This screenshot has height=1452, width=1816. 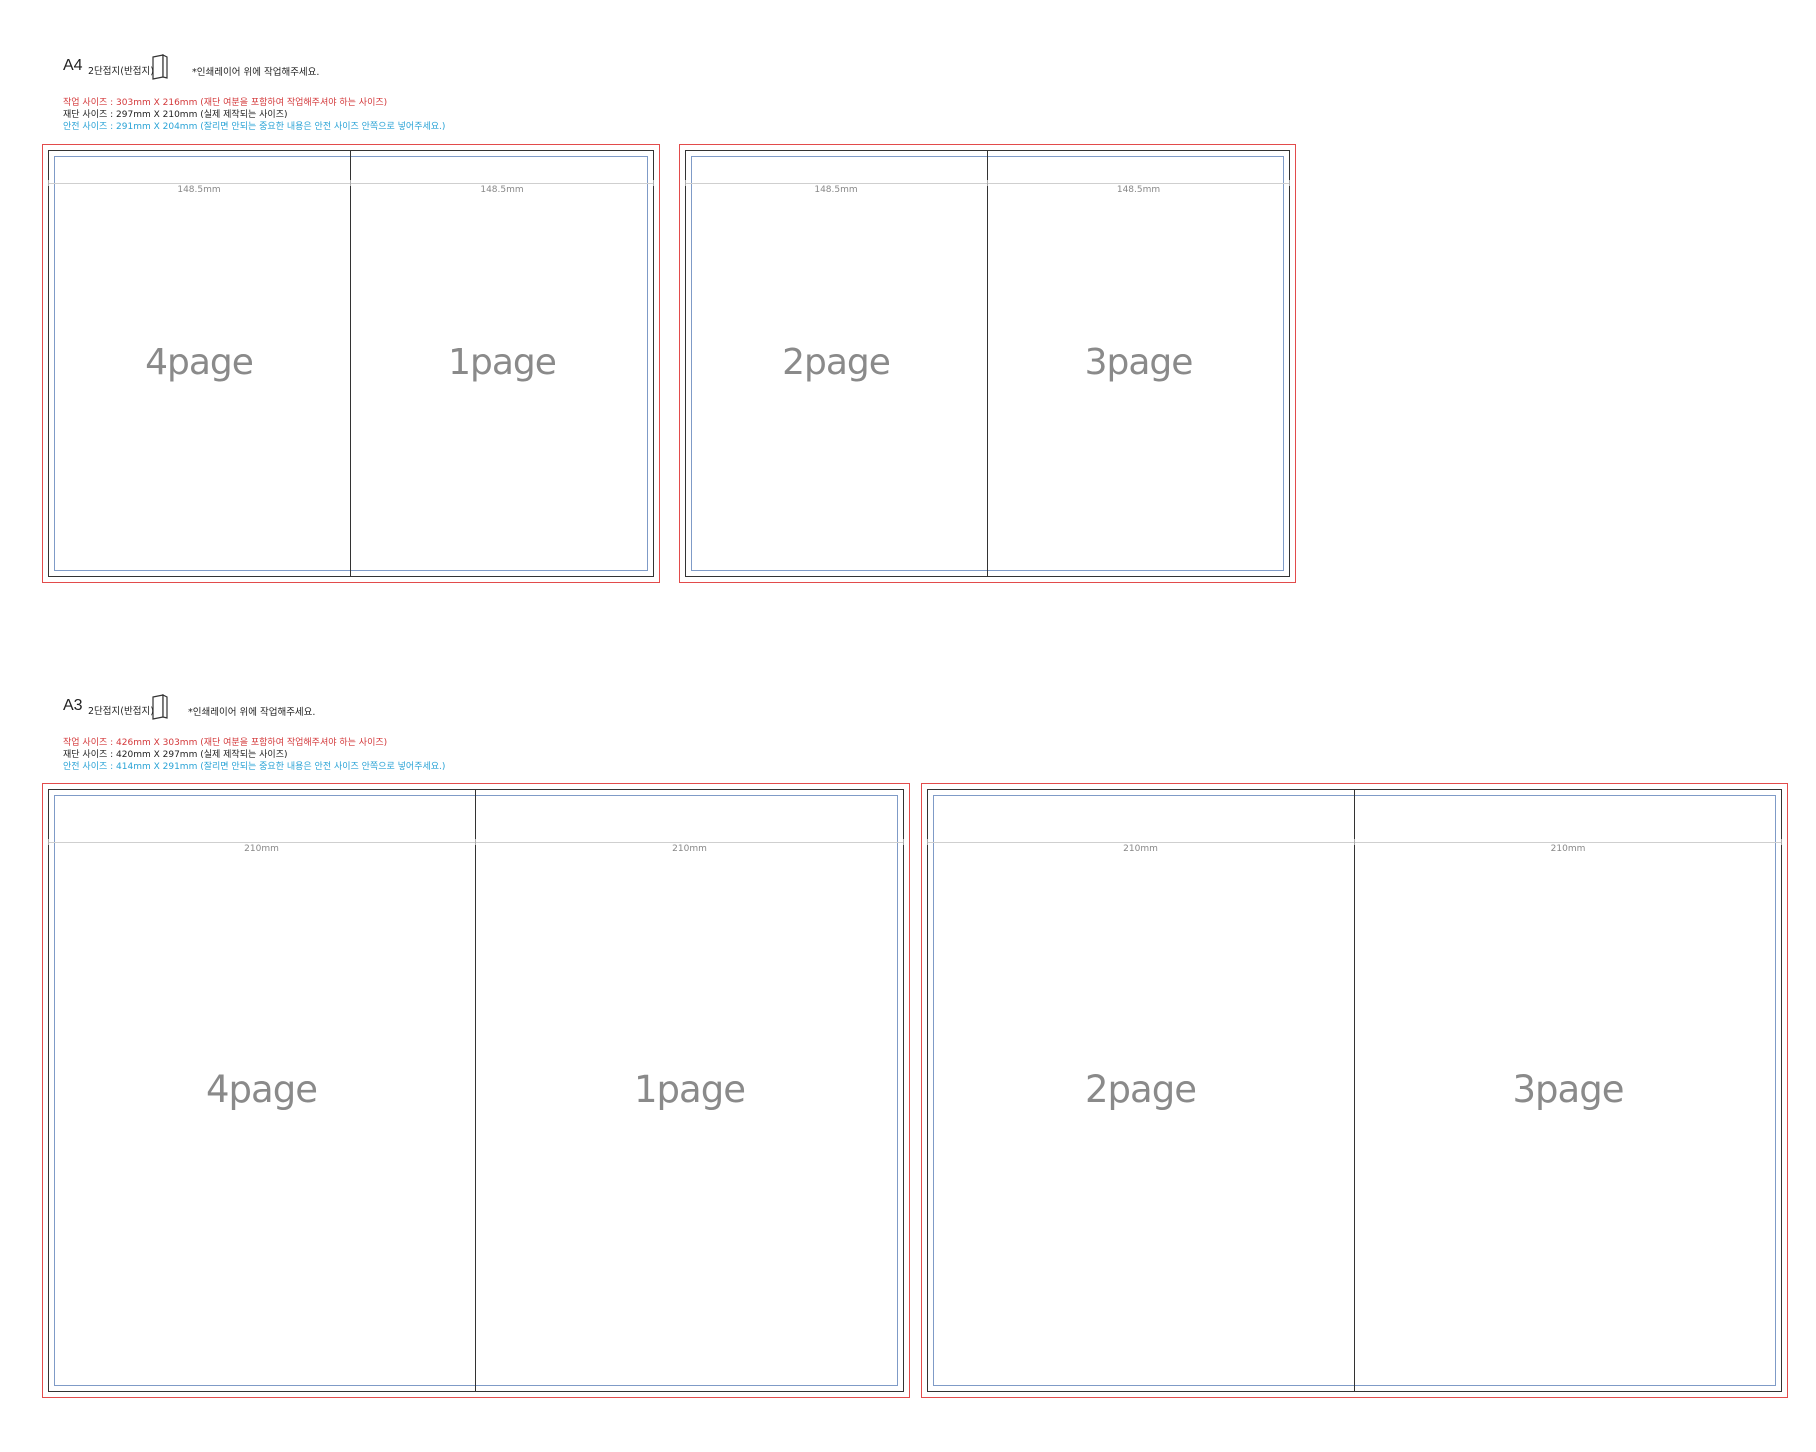 I want to click on a3-cut-size: 재단 사이즈 : 420mm X 297mm (실제 제작되는 사이즈), so click(x=175, y=755).